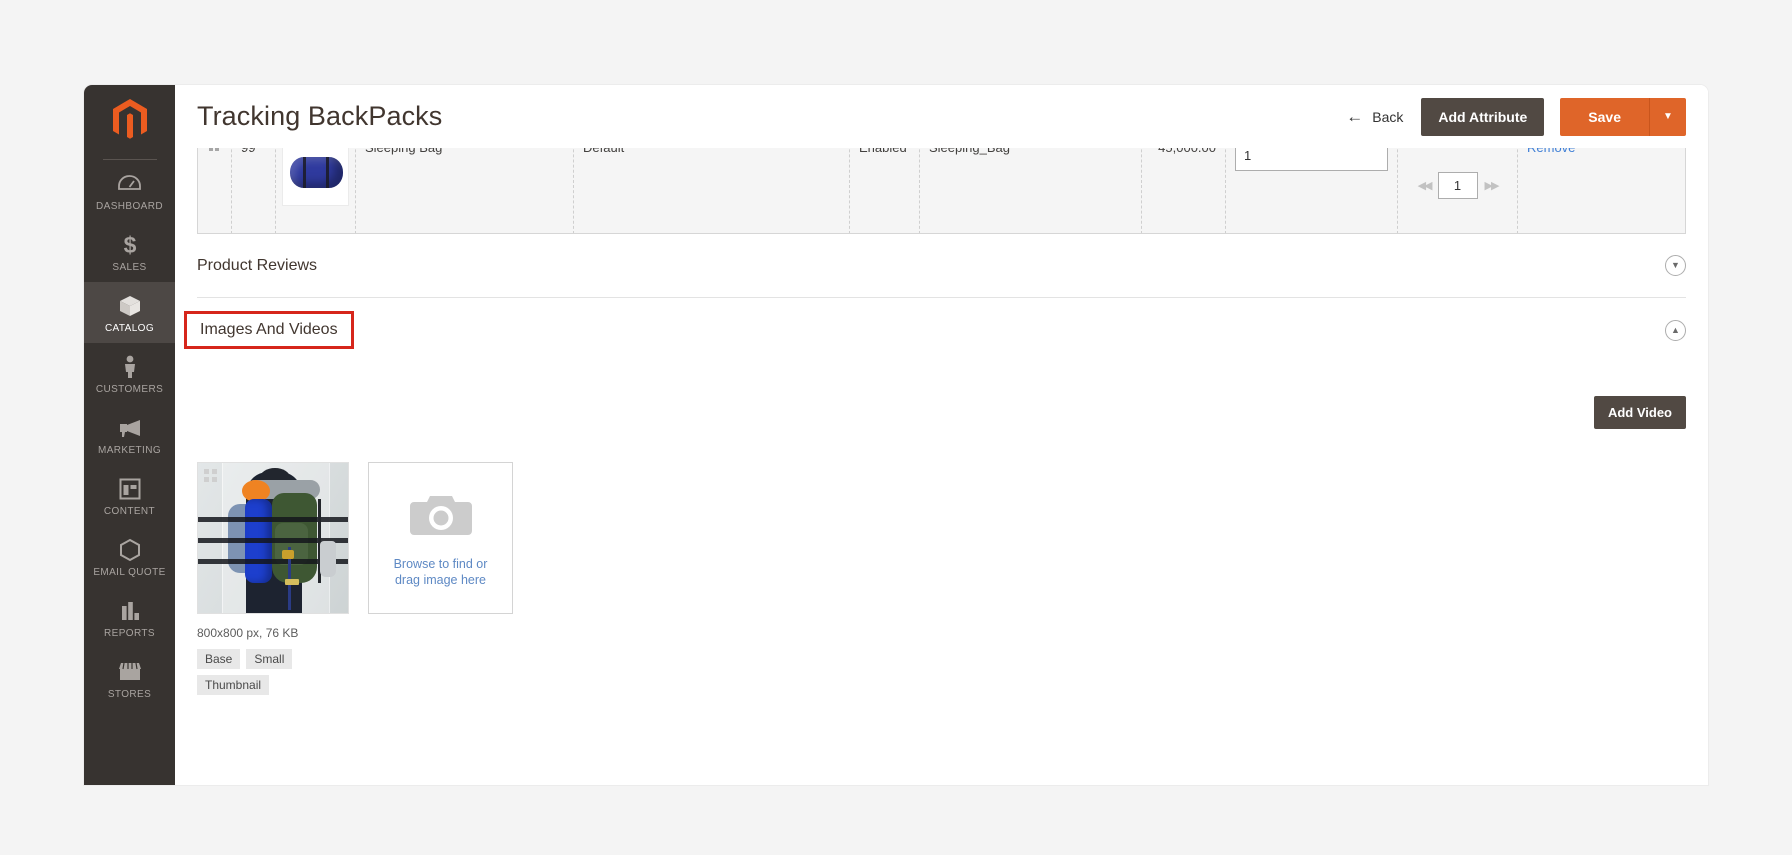 The height and width of the screenshot is (855, 1792). Describe the element at coordinates (254, 190) in the screenshot. I see `cell-id: 99` at that location.